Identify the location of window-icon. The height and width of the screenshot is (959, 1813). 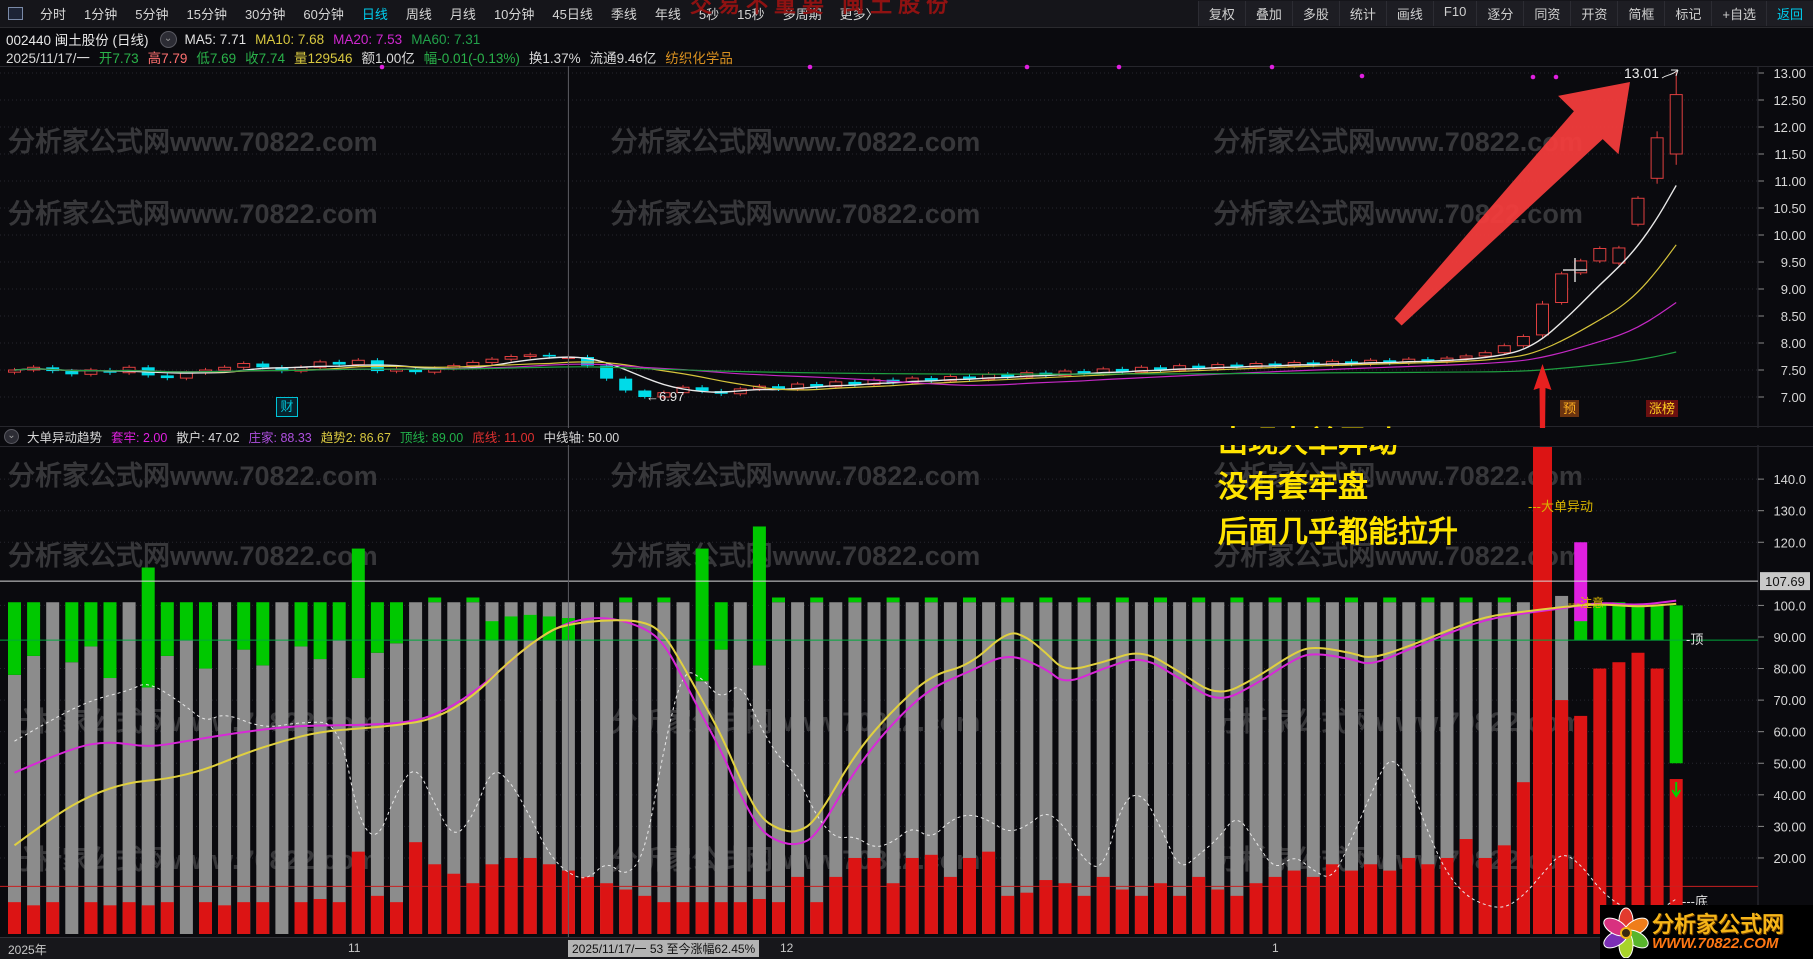
(15, 13).